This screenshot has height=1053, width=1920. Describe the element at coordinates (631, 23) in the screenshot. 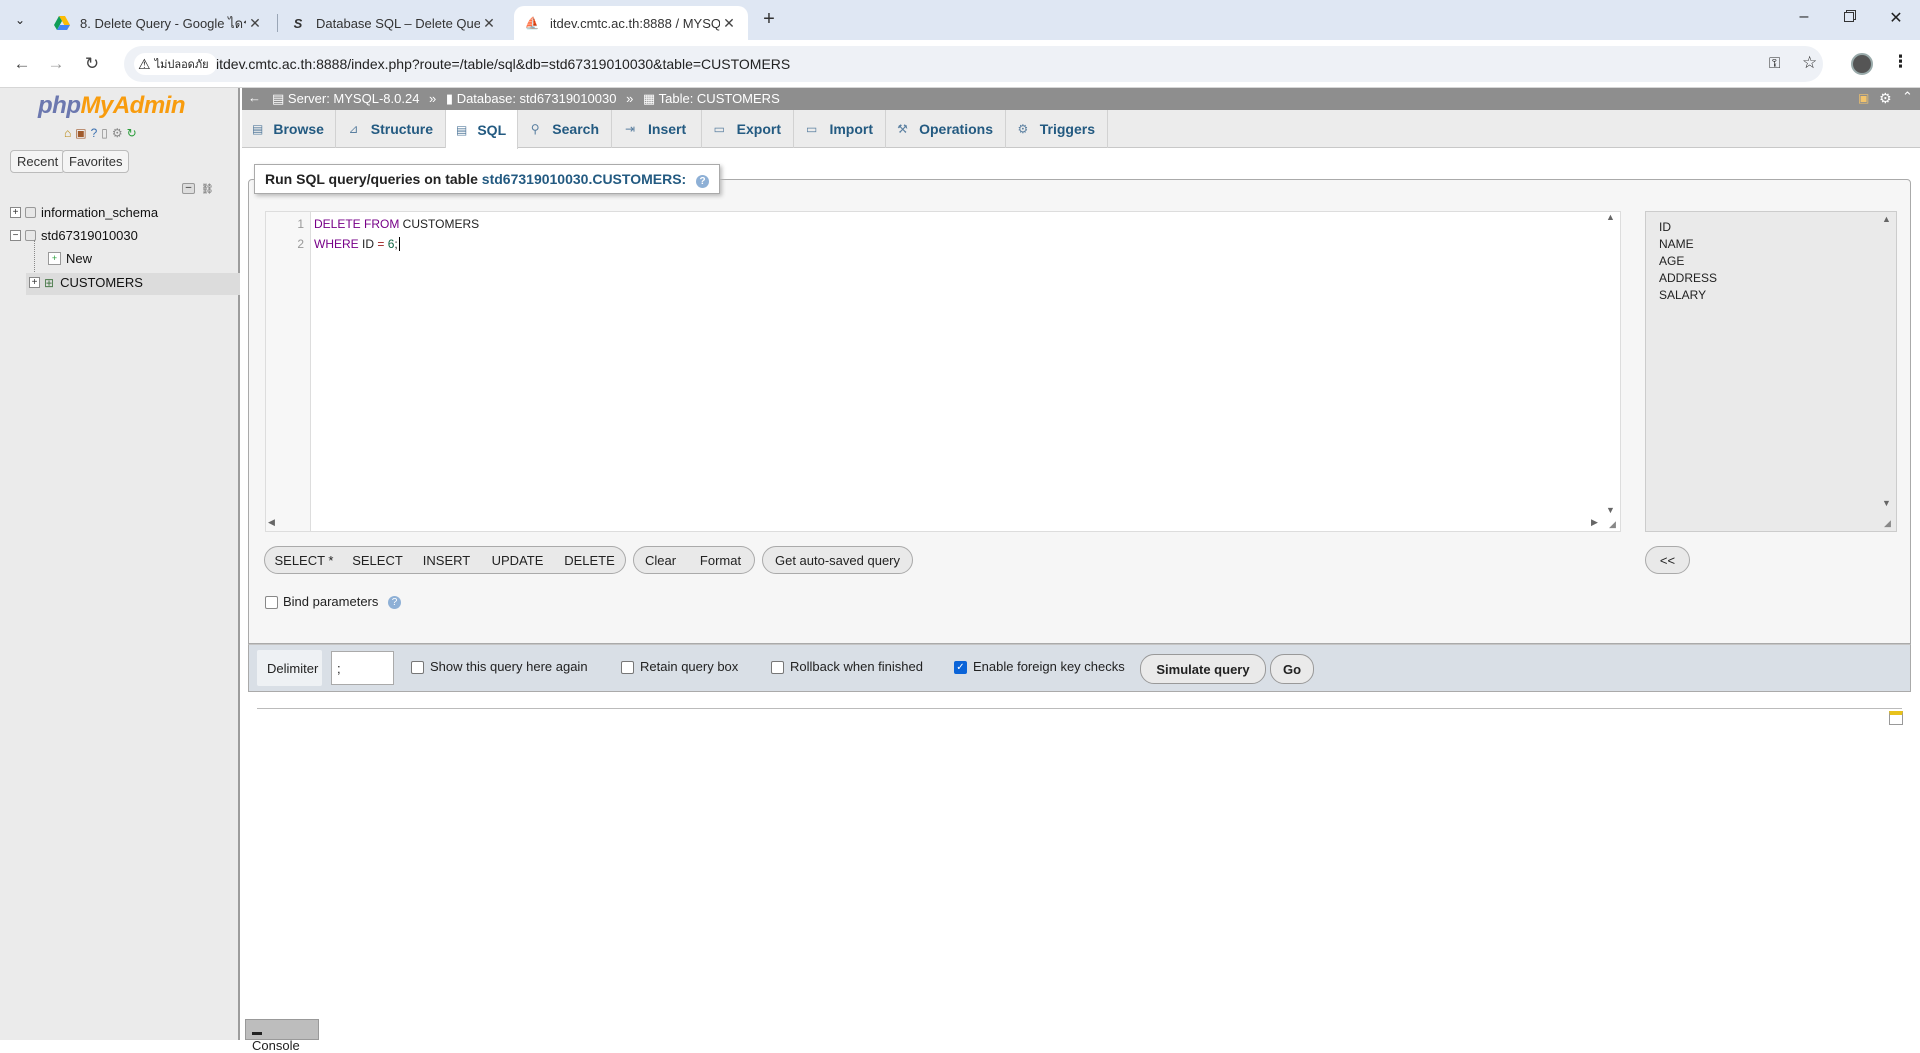

I see `browser-tab-phpmyadmin: ⛵ itdev.cmtc.ac.th:8888 / MYSQL- ✕` at that location.